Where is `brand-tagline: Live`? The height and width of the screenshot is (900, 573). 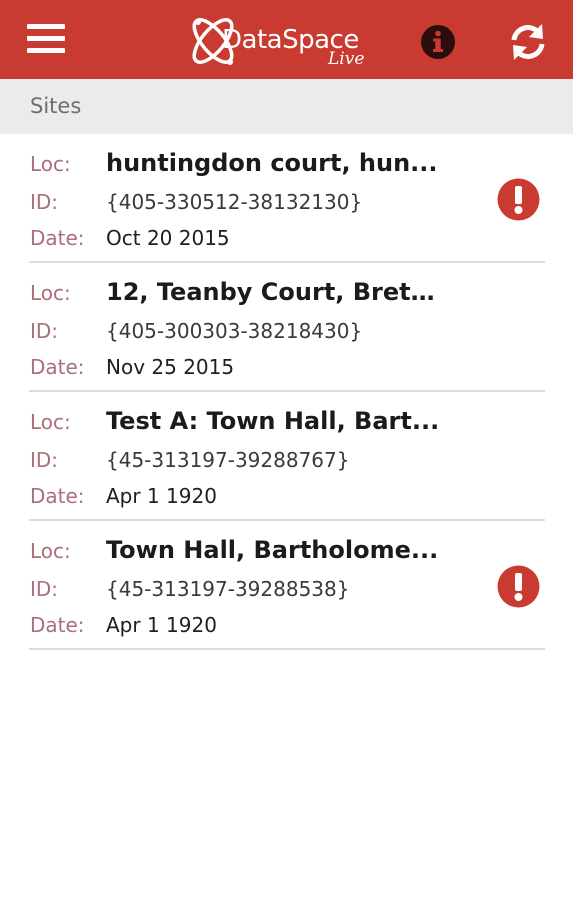
brand-tagline: Live is located at coordinates (346, 59).